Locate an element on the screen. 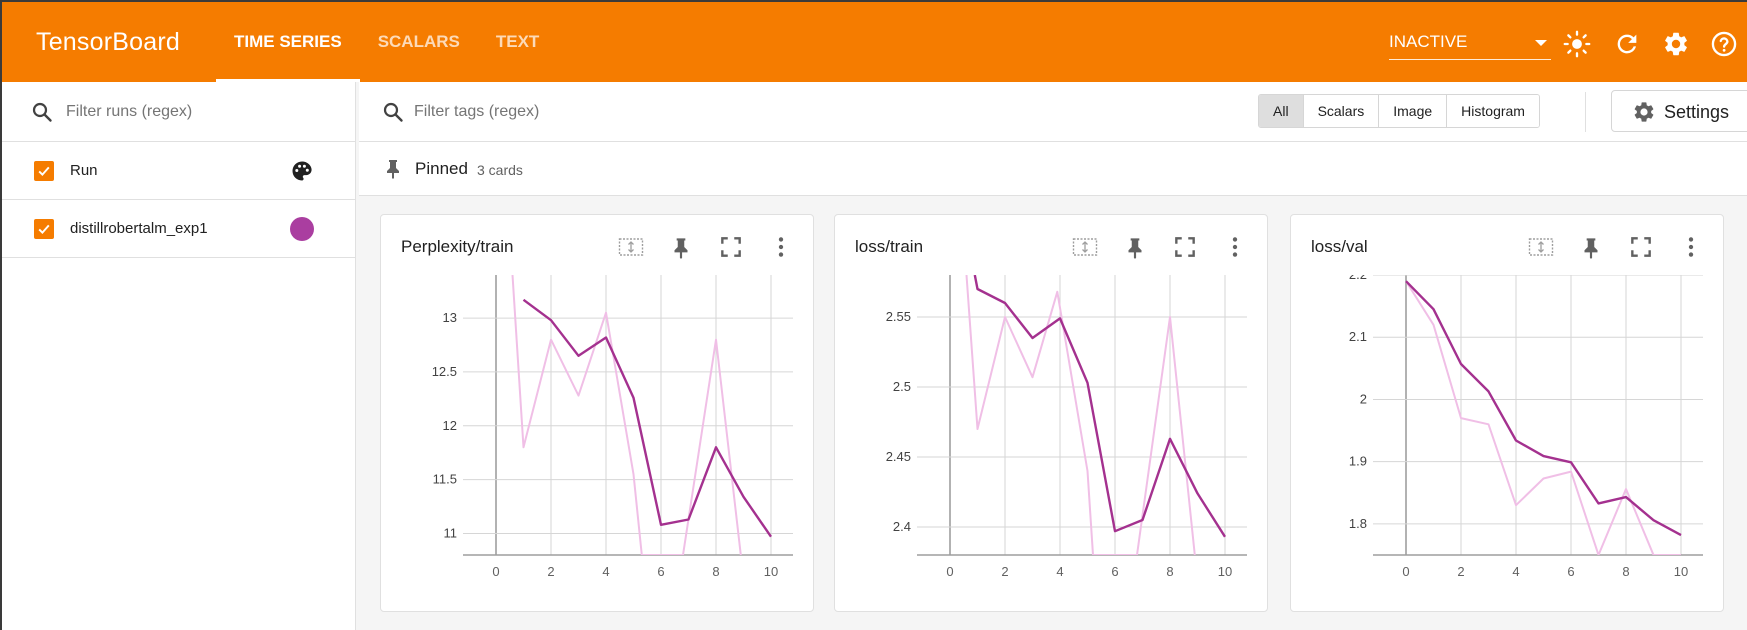  tags-filter-input: Filter tags (regex) is located at coordinates (476, 112).